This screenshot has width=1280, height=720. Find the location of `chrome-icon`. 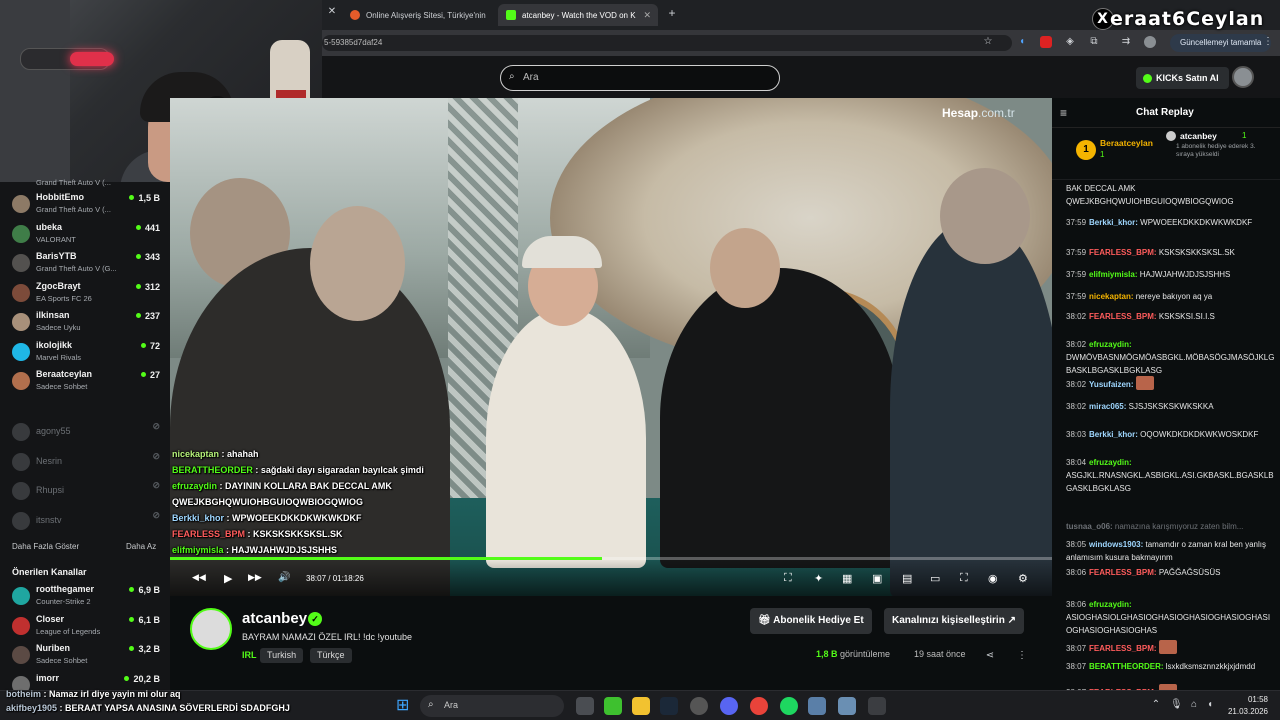

chrome-icon is located at coordinates (759, 706).